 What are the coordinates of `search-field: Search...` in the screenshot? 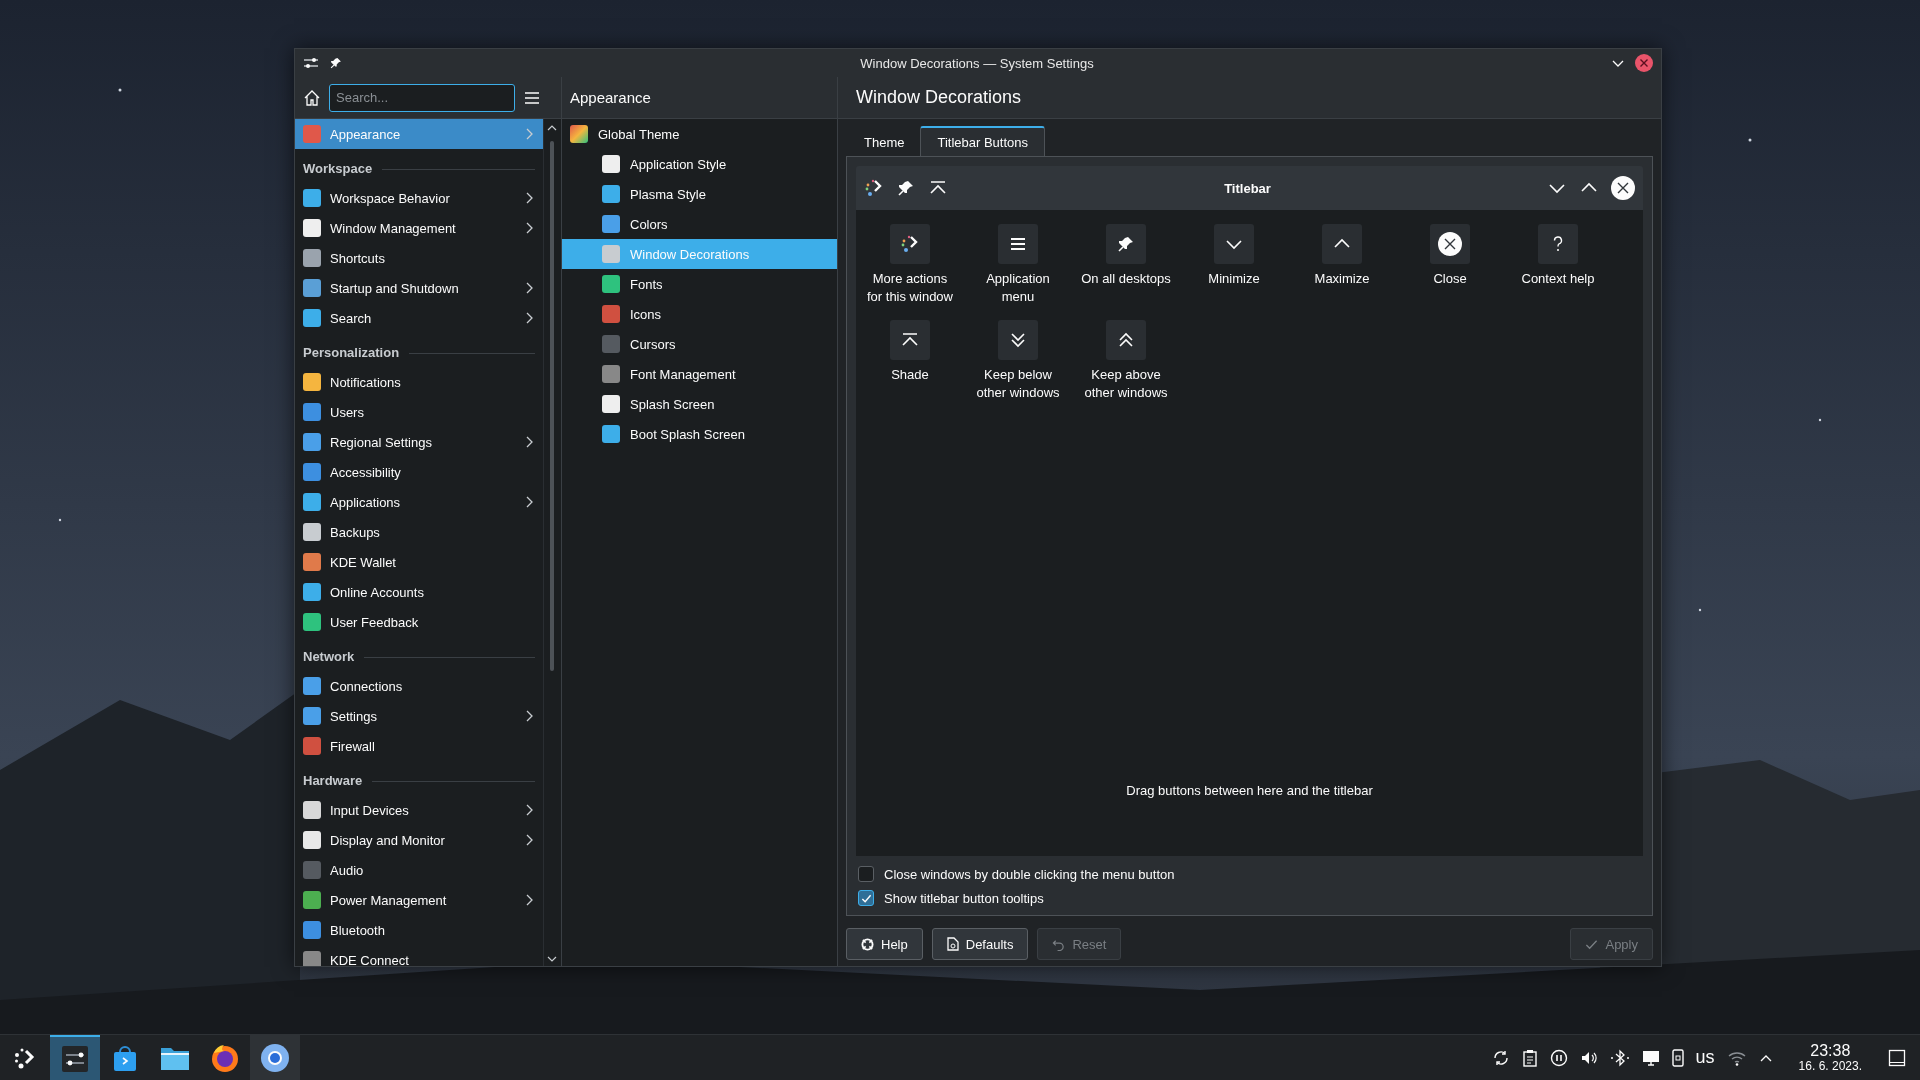 It's located at (422, 97).